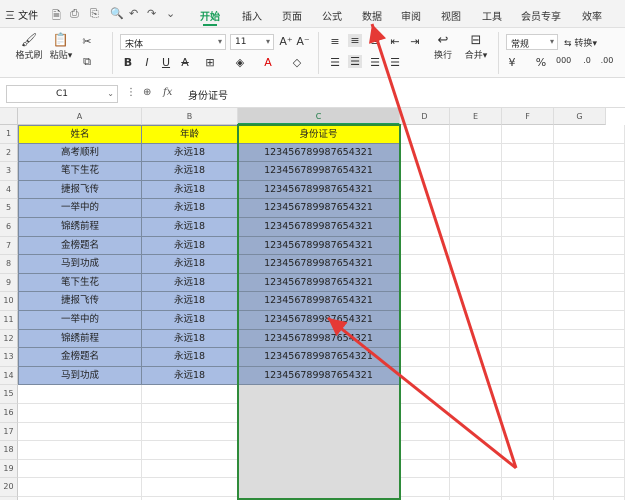 The image size is (625, 500). What do you see at coordinates (375, 62) in the screenshot?
I see `align-right-icon: ☰` at bounding box center [375, 62].